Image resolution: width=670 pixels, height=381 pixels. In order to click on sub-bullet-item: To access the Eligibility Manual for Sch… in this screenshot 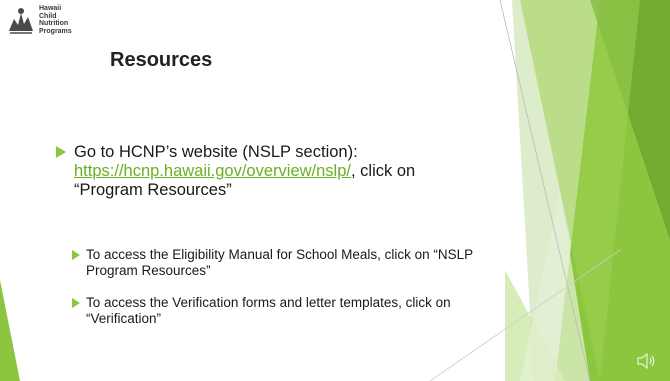, I will do `click(277, 263)`.